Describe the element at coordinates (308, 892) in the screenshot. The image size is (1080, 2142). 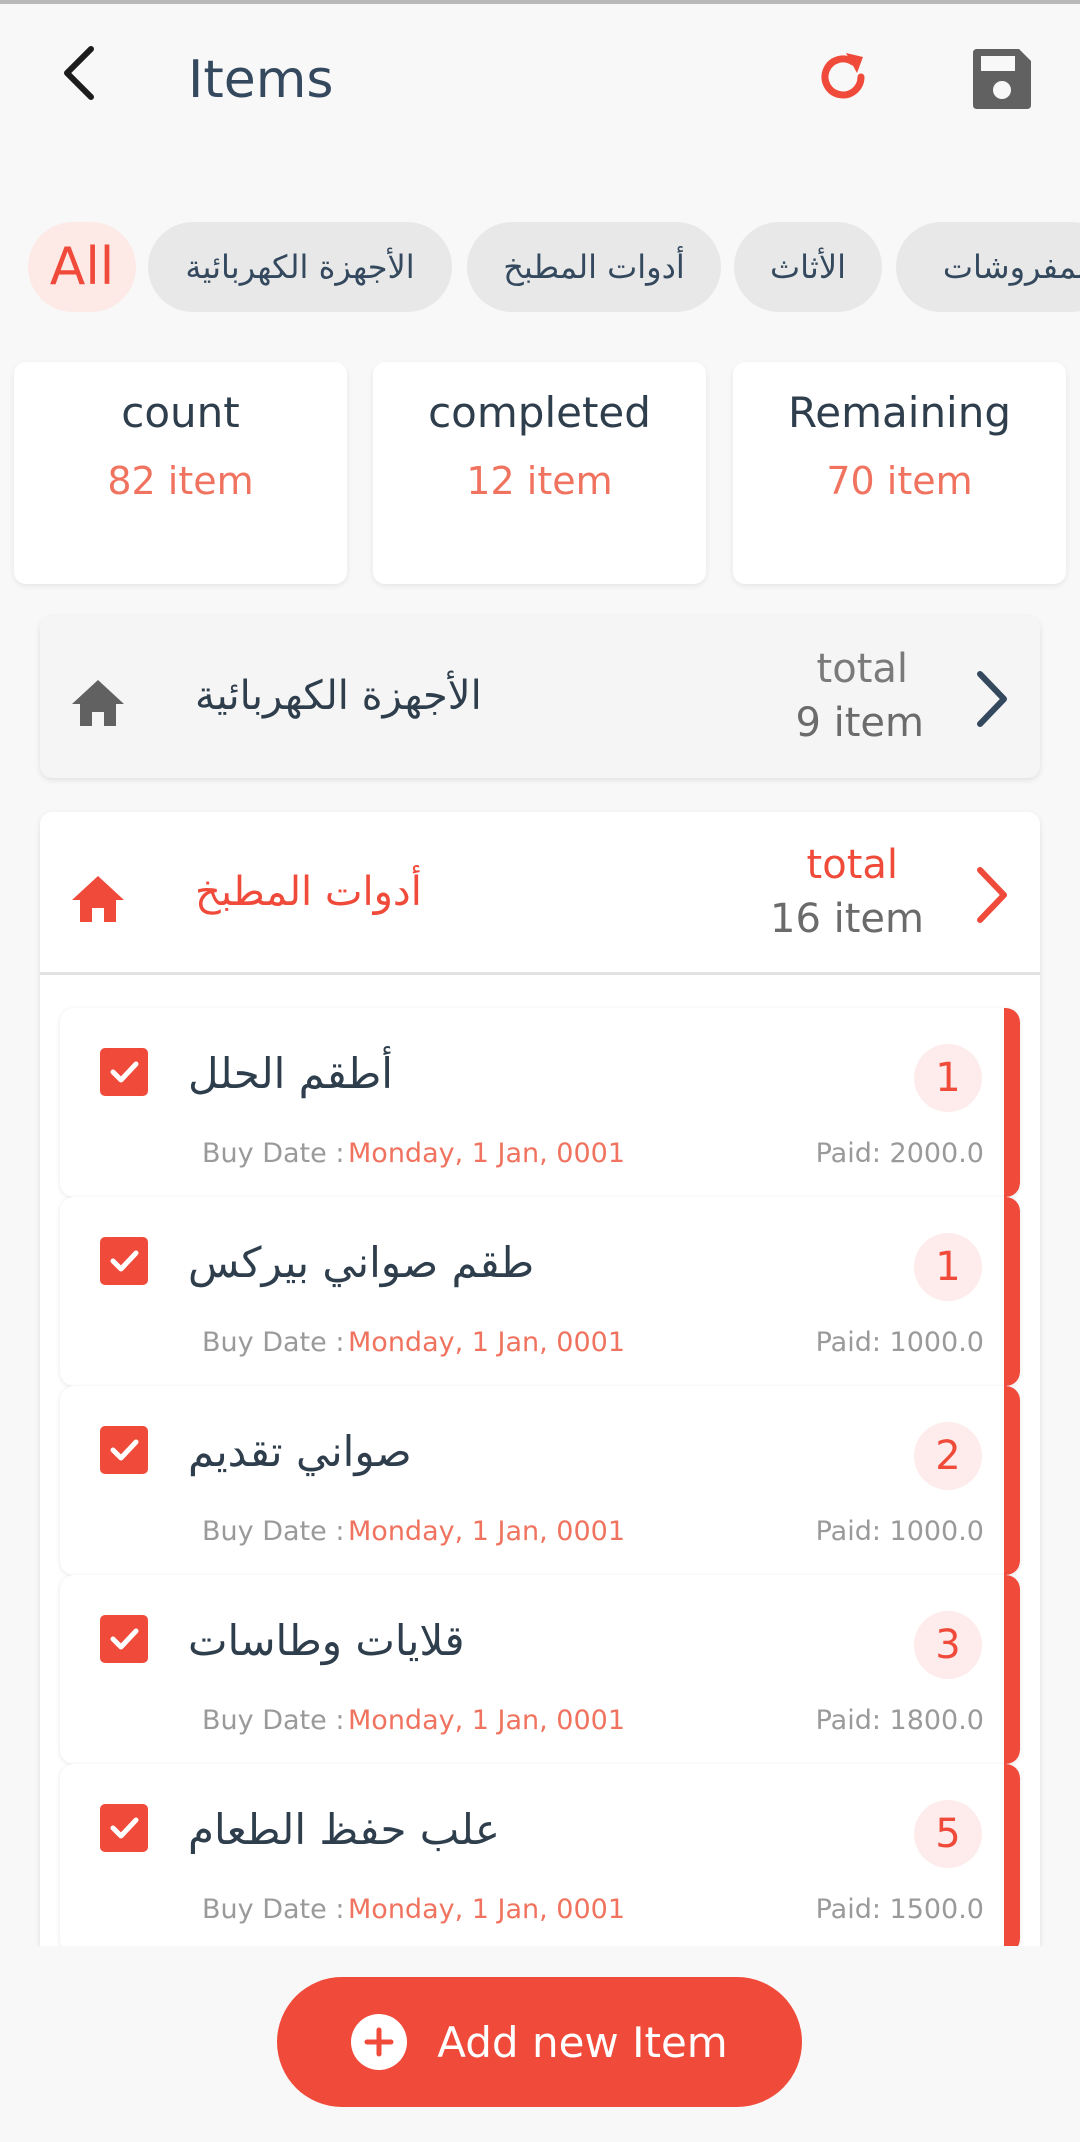
I see `category-name: أدوات المطبخ` at that location.